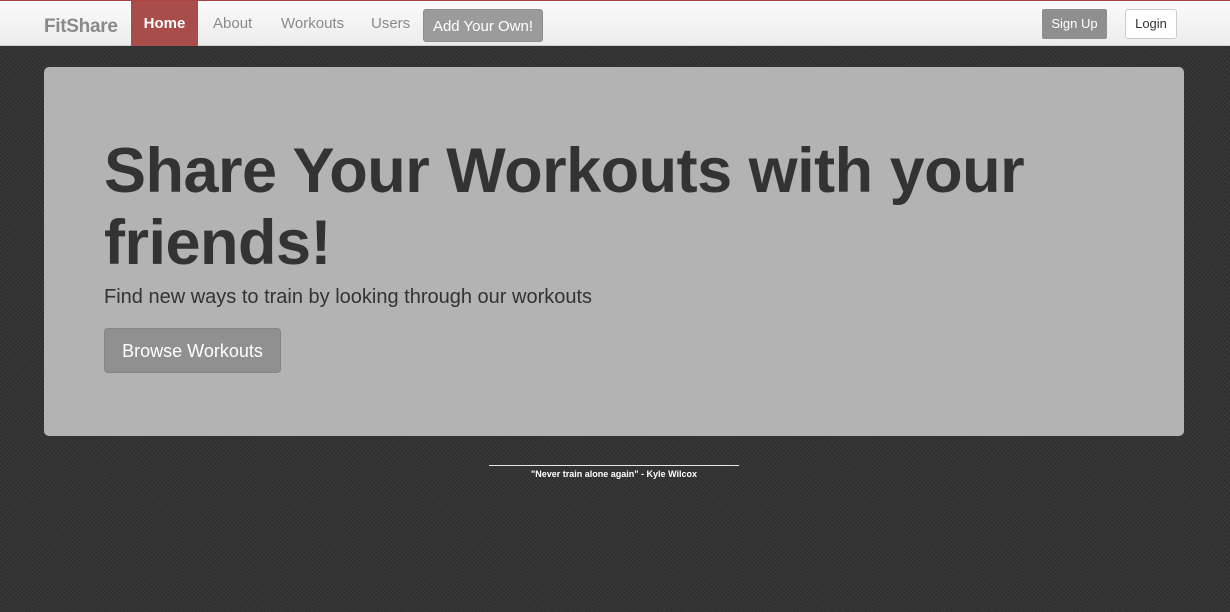 This screenshot has width=1230, height=612. Describe the element at coordinates (81, 27) in the screenshot. I see `brand-logo-link: FitShare` at that location.